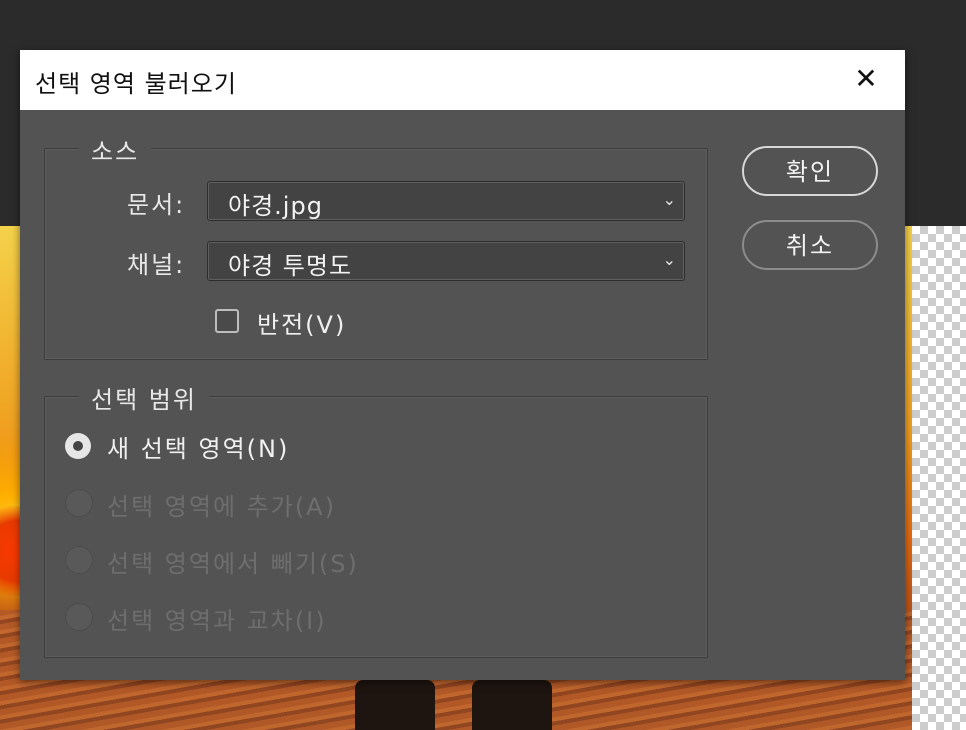  What do you see at coordinates (275, 206) in the screenshot?
I see `document-select-value: 야경.jpg` at bounding box center [275, 206].